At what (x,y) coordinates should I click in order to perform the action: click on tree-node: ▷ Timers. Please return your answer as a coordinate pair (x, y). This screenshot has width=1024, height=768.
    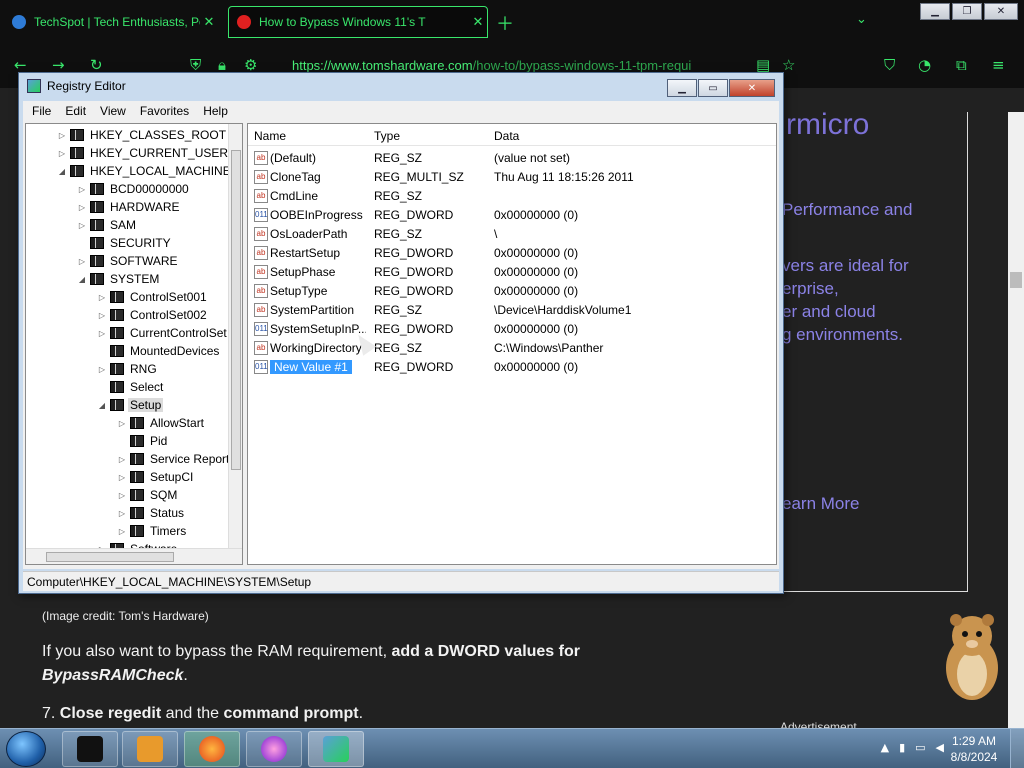
    Looking at the image, I should click on (152, 531).